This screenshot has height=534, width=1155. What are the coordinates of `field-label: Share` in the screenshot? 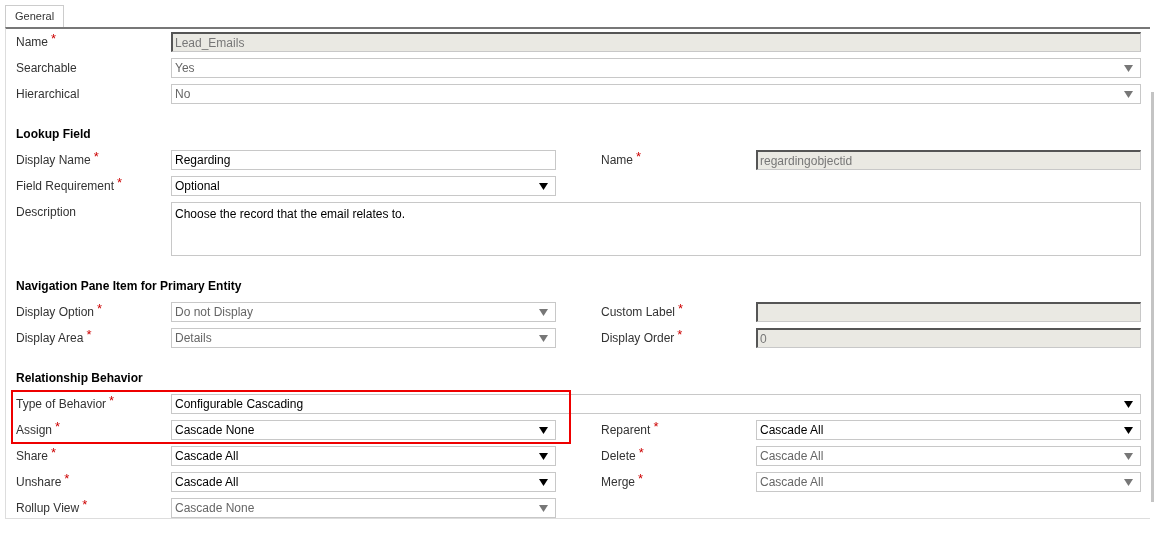 It's located at (32, 456).